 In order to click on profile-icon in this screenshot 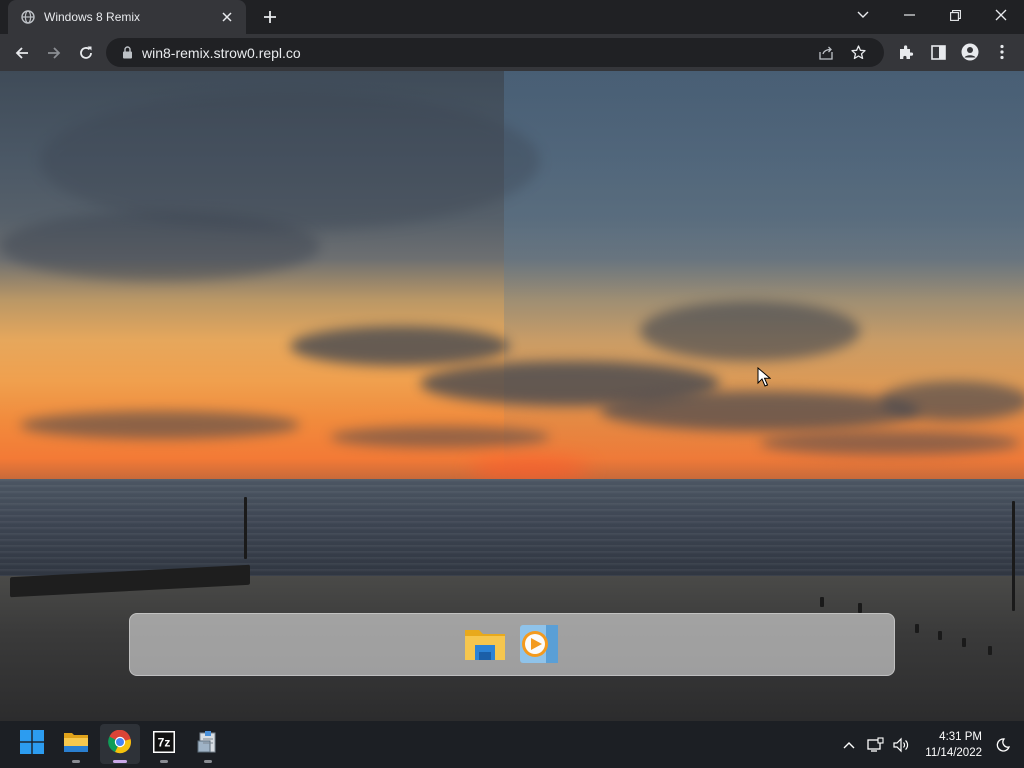, I will do `click(970, 52)`.